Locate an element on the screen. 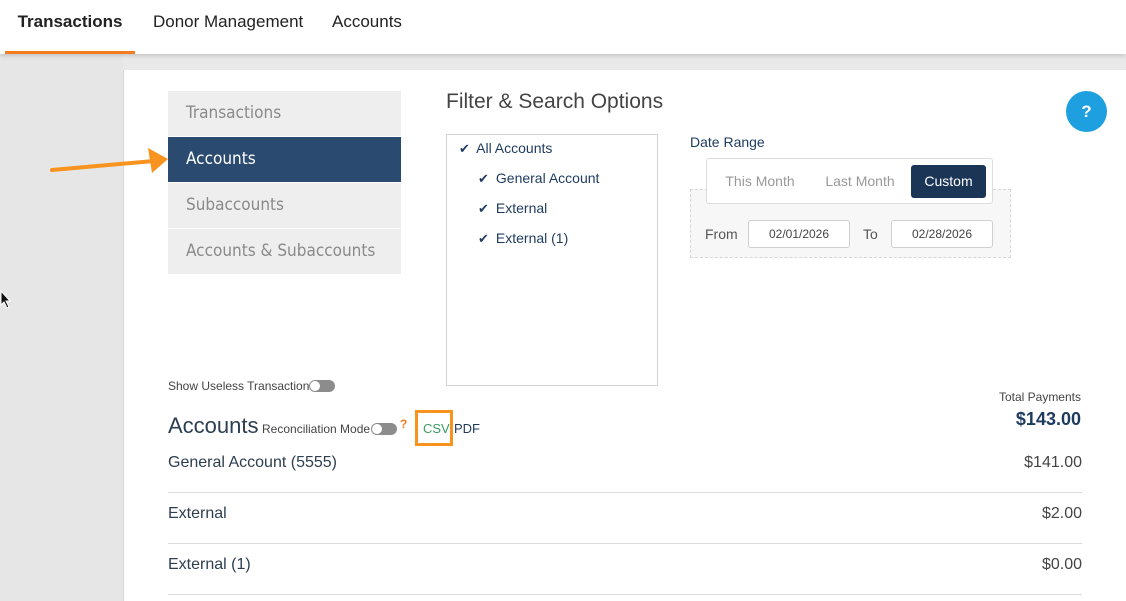 The image size is (1126, 601). account-row: General Account (5555) $141.00 is located at coordinates (625, 467).